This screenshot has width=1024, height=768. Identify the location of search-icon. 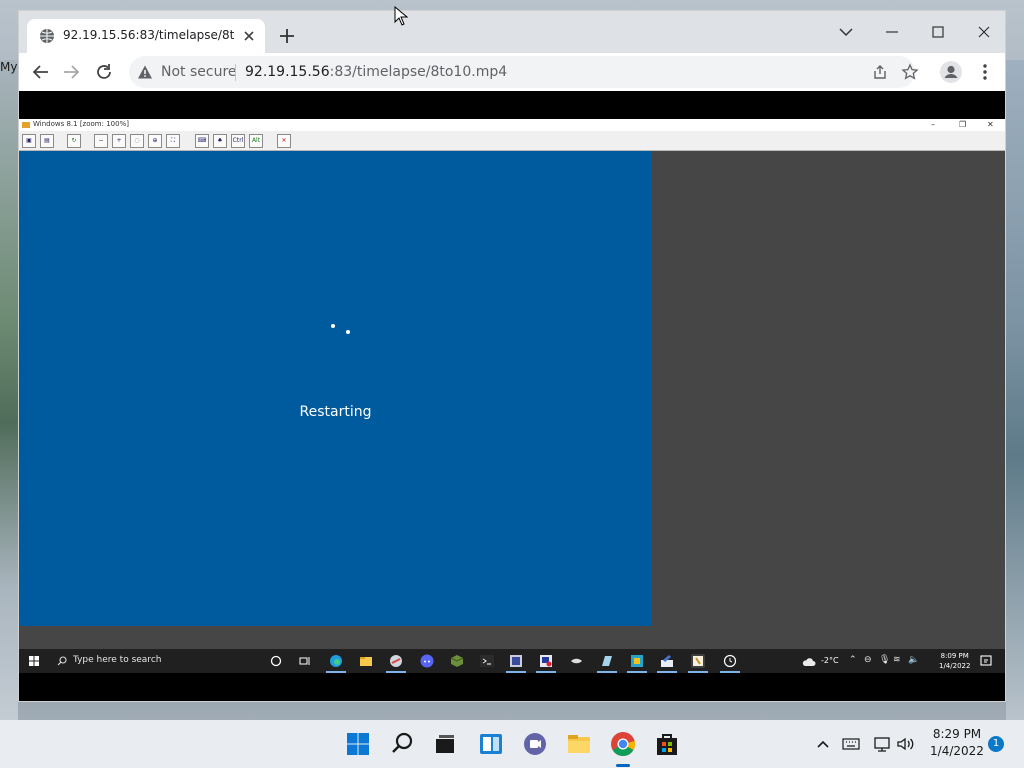
(403, 744).